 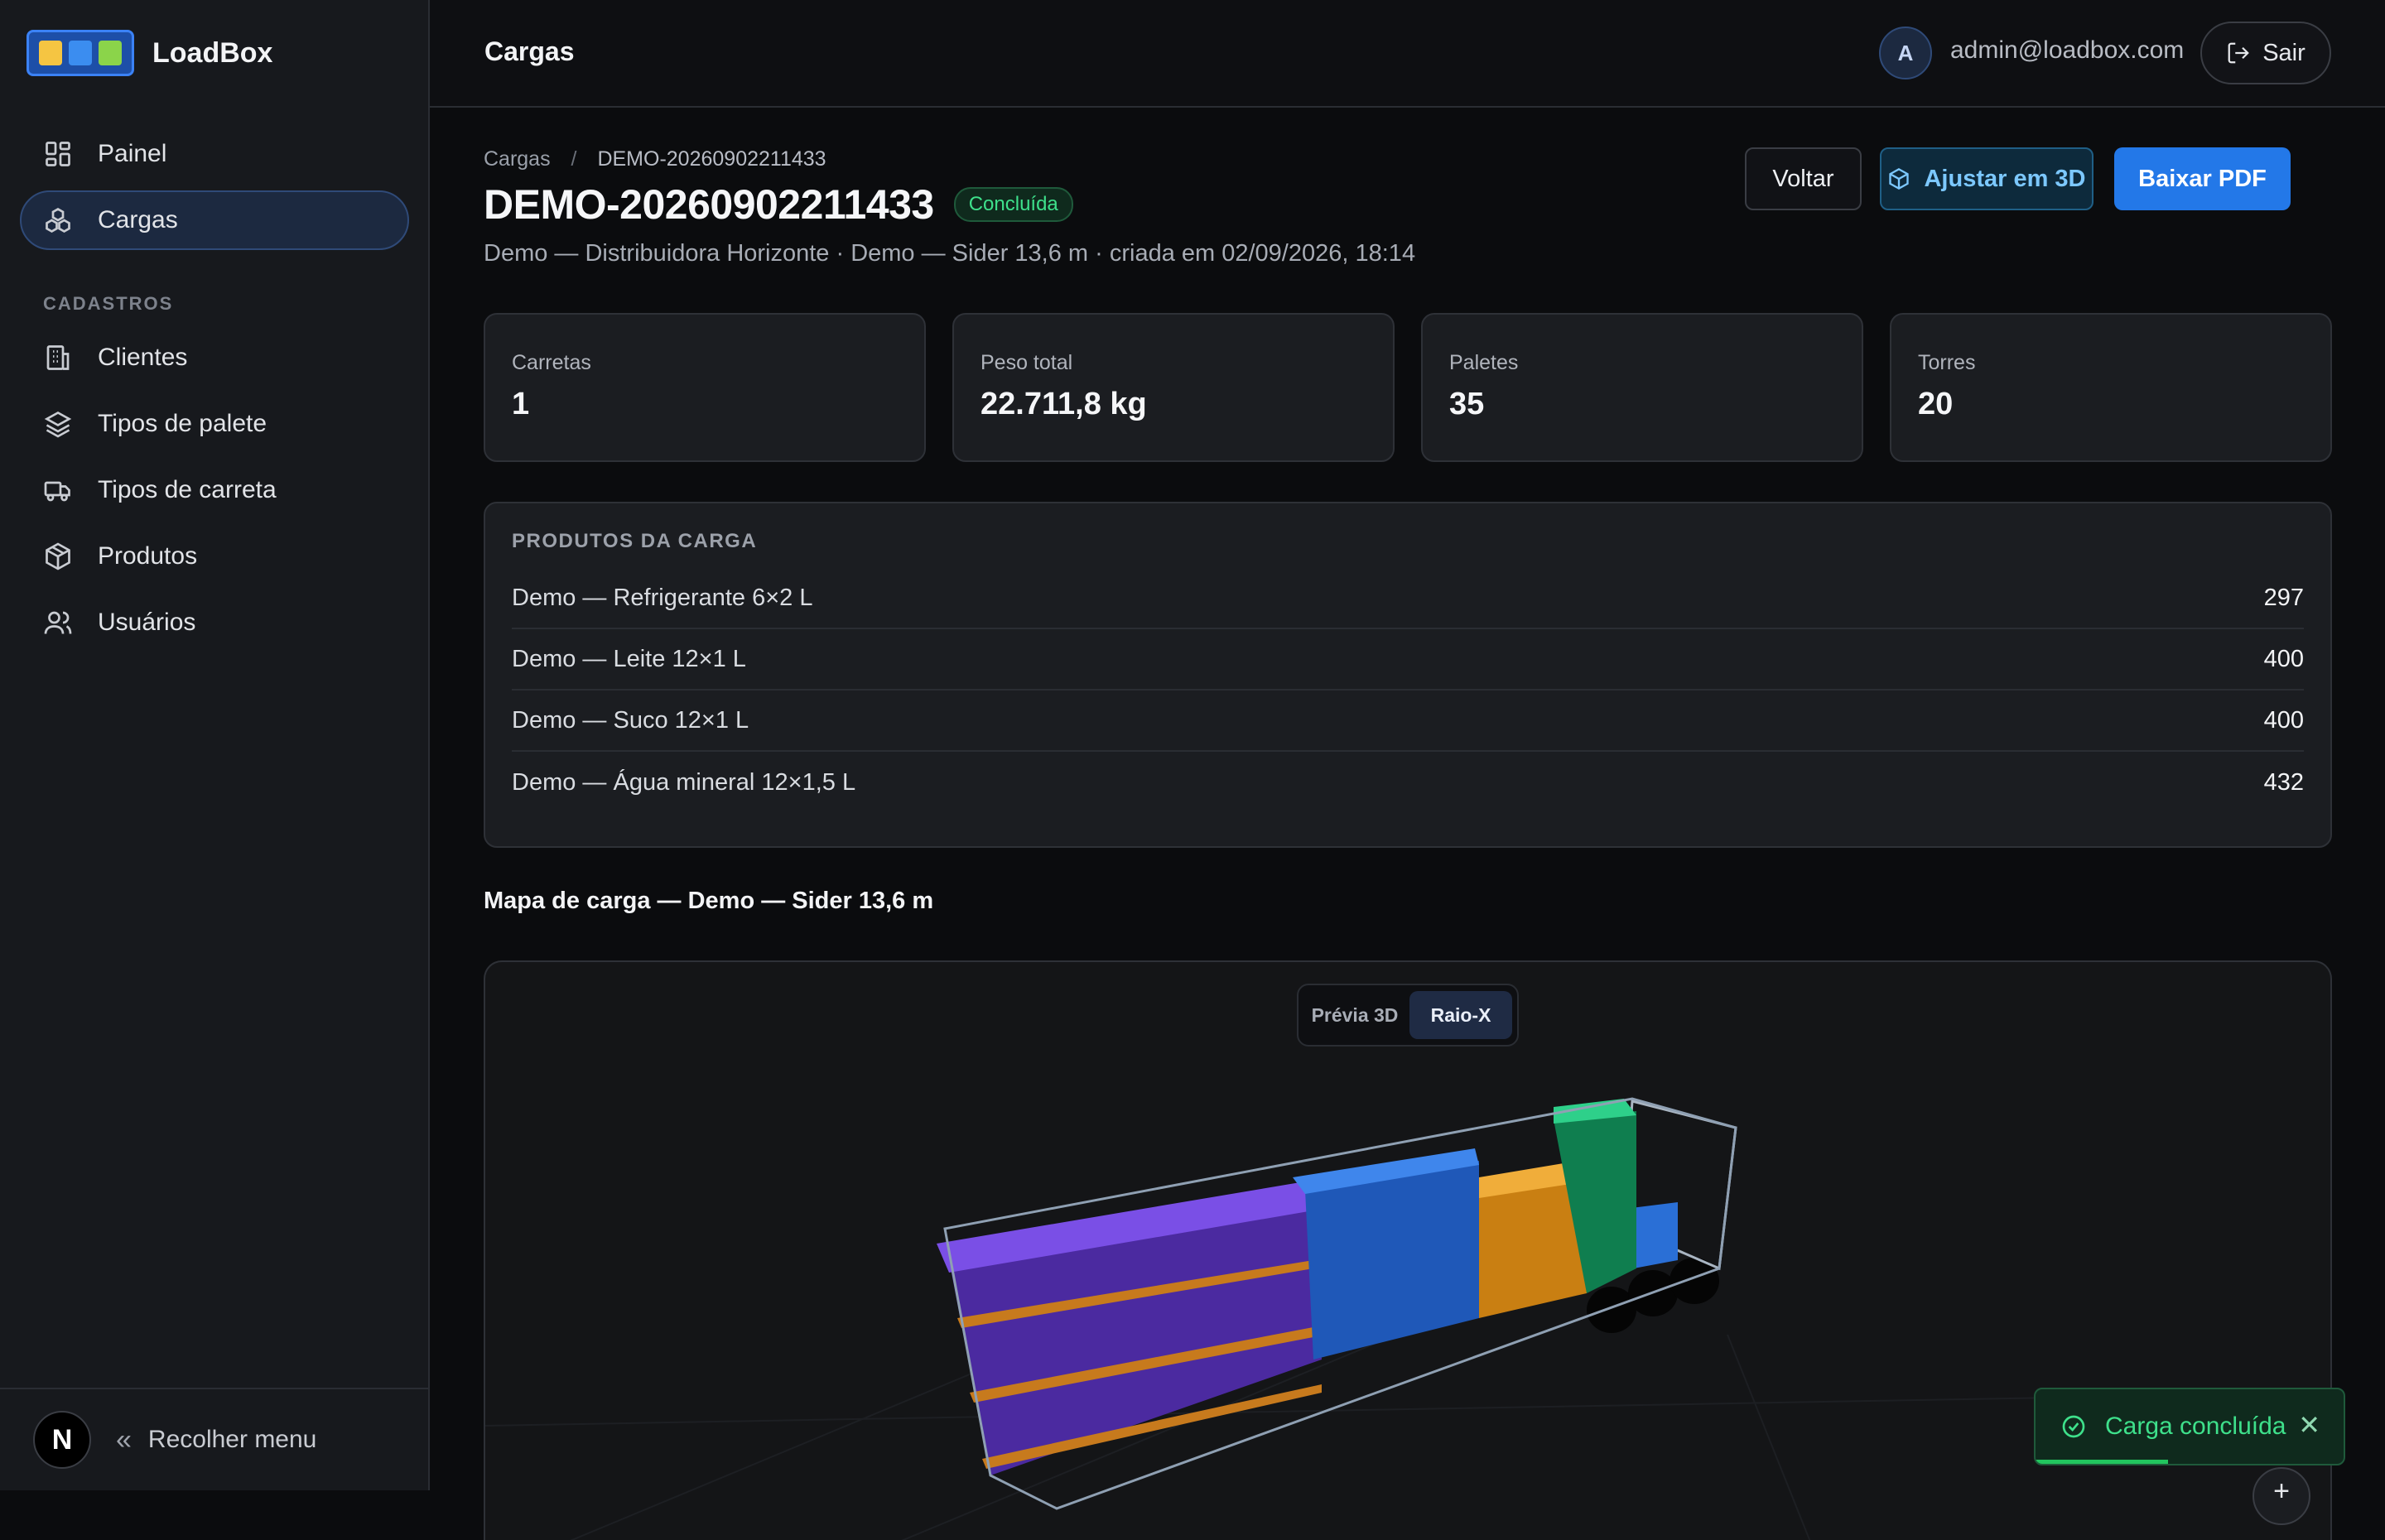 I want to click on collapse-menu-label: Recolher menu, so click(x=232, y=1440).